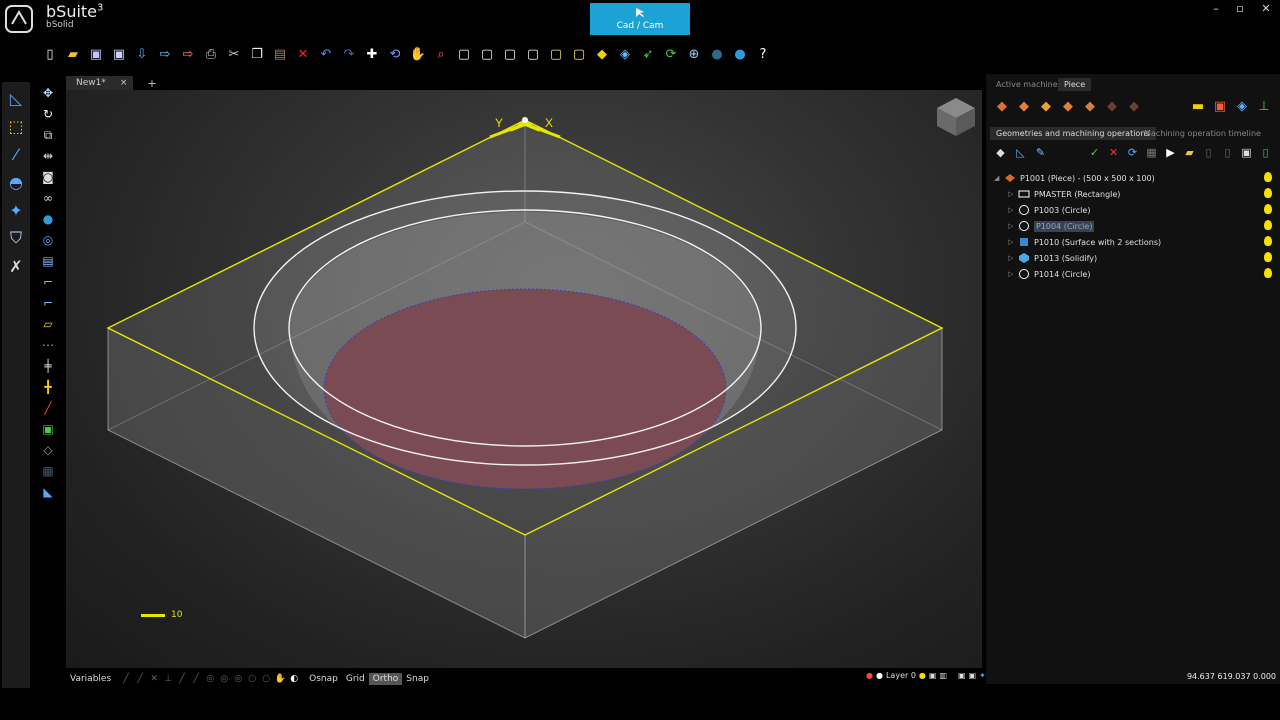  What do you see at coordinates (671, 54) in the screenshot?
I see `refresh-icon: ⟳` at bounding box center [671, 54].